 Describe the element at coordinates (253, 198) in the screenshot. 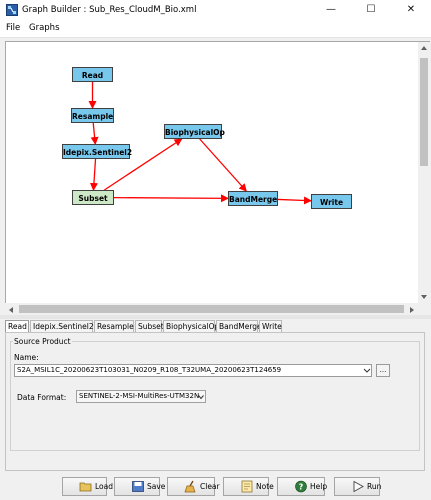

I see `node-bandmerge: BandMerge` at that location.